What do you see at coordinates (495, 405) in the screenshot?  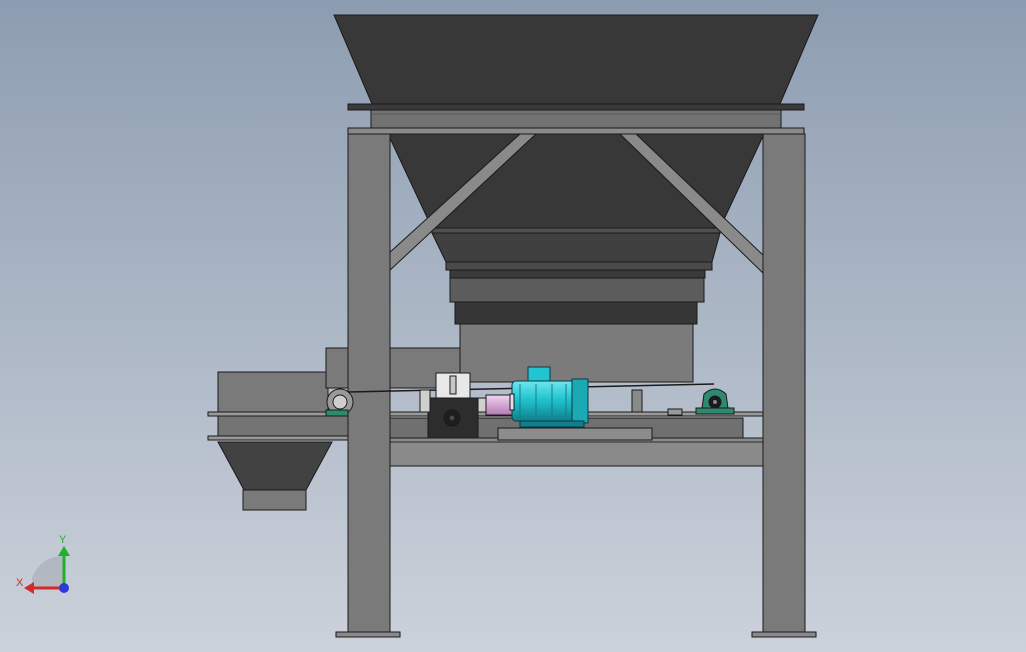 I see `shaft-coupling` at bounding box center [495, 405].